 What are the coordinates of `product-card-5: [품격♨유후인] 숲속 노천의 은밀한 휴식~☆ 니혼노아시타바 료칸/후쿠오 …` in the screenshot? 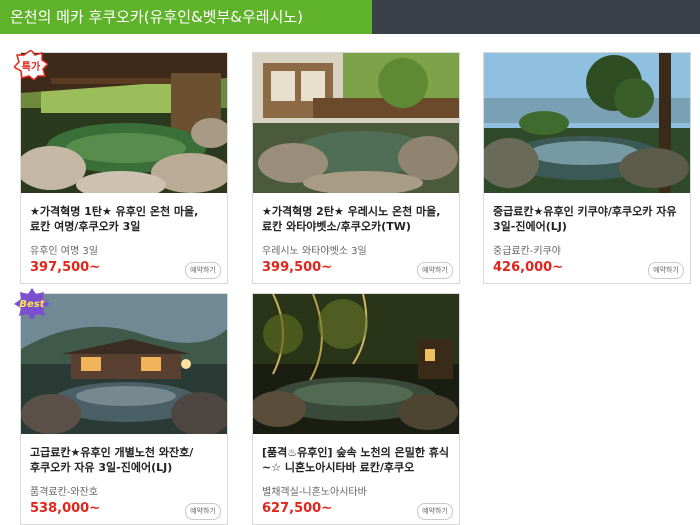 It's located at (356, 409).